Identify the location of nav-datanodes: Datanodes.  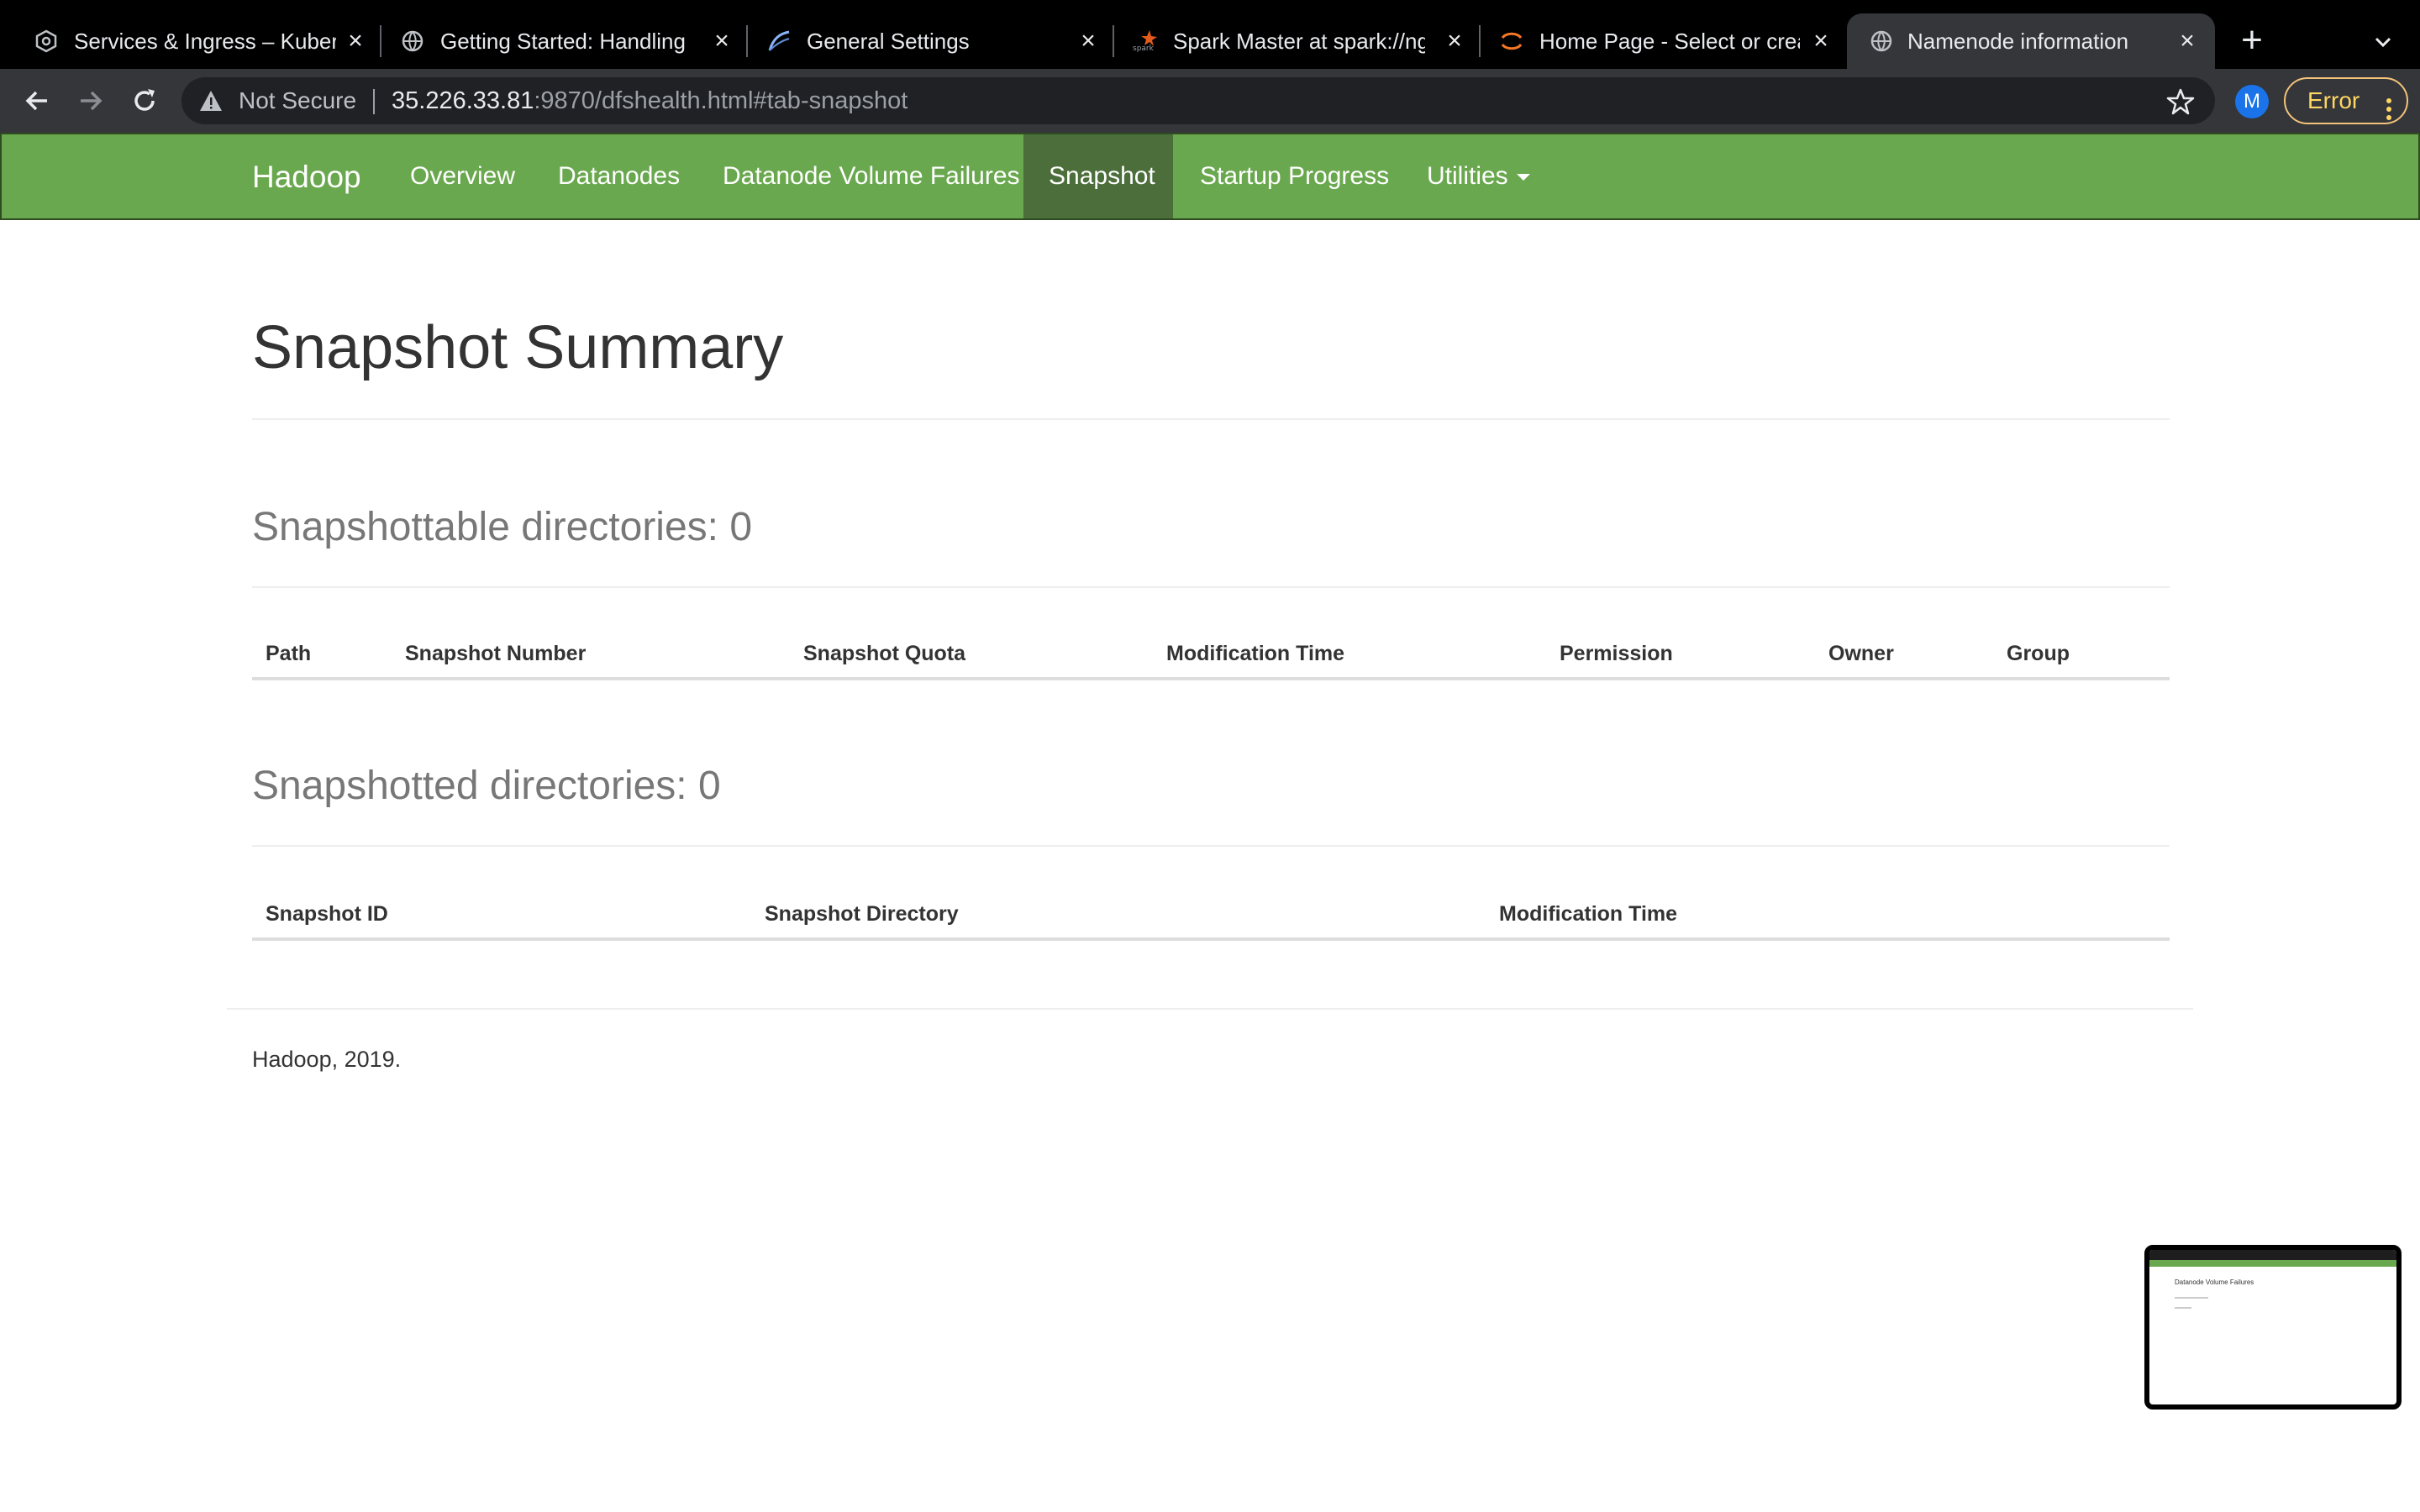
(619, 176).